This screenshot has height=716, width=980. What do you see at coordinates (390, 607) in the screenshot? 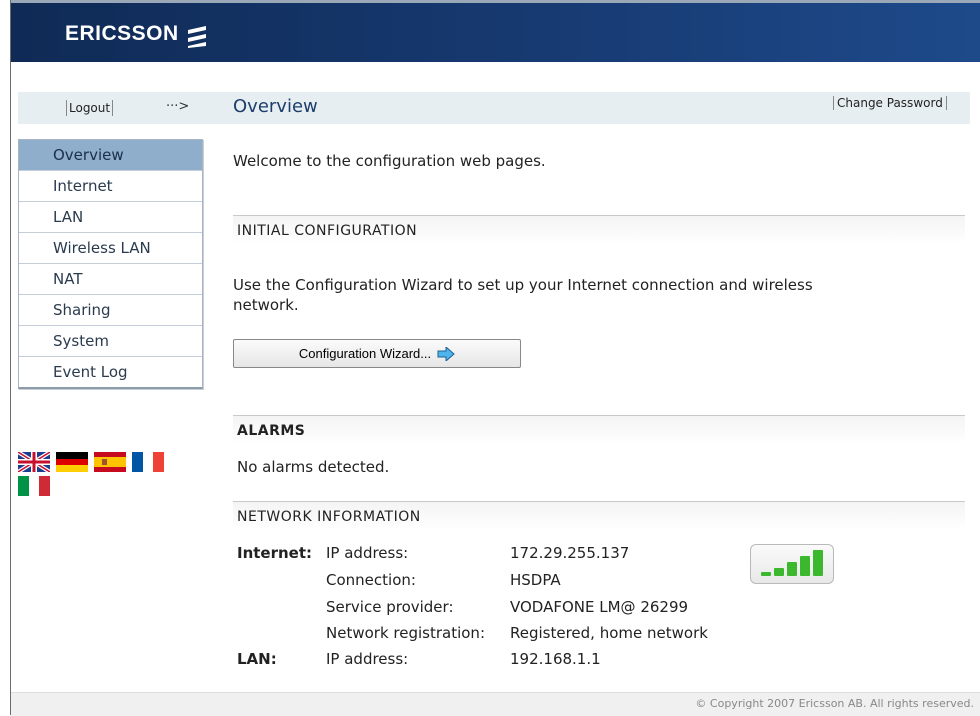
I see `service-provider-key: Service provider:` at bounding box center [390, 607].